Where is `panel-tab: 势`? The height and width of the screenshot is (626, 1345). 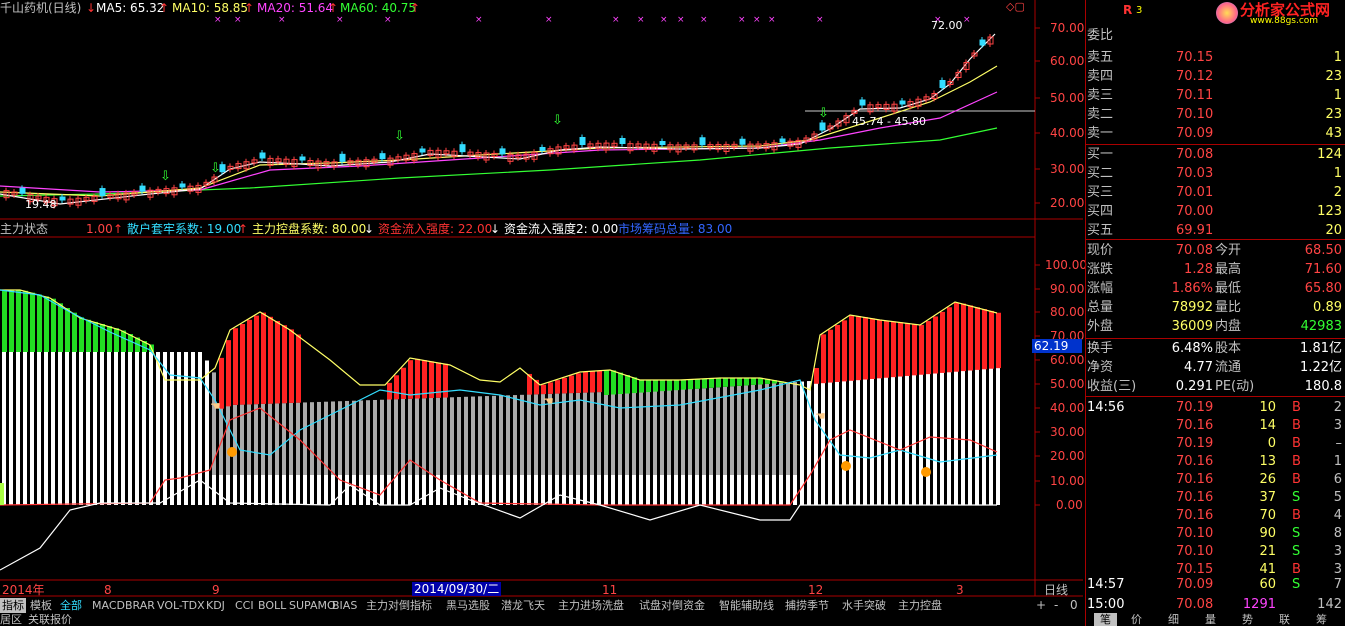
panel-tab: 势 is located at coordinates (1247, 619).